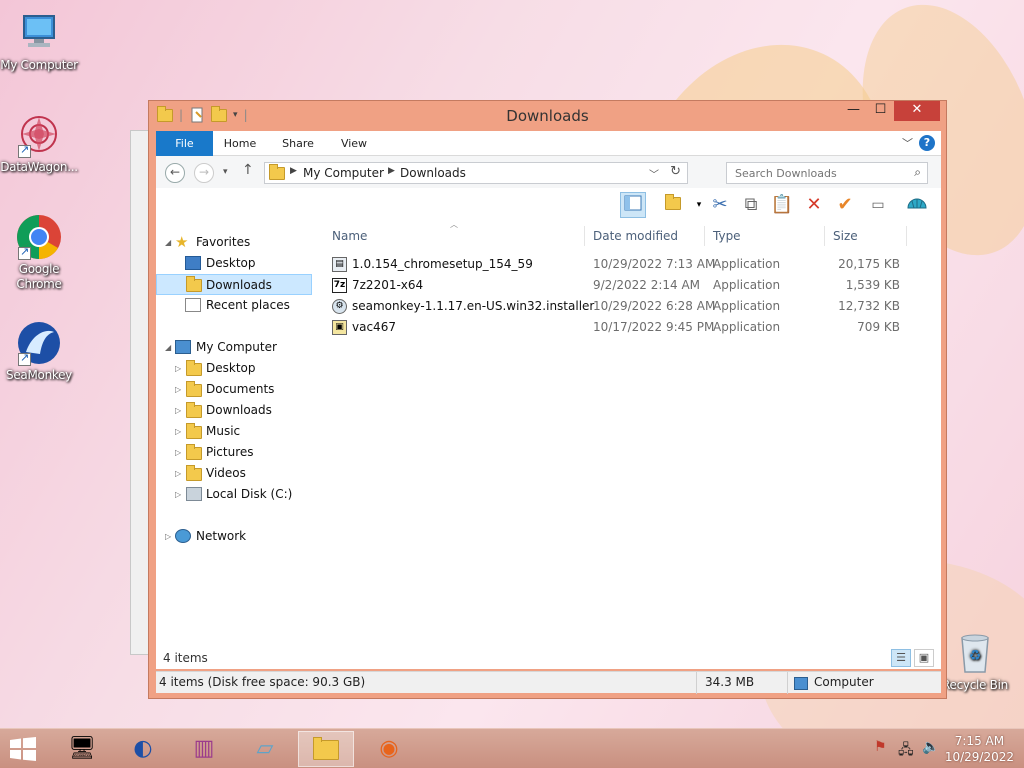  I want to click on column-header-date: Date modified, so click(635, 236).